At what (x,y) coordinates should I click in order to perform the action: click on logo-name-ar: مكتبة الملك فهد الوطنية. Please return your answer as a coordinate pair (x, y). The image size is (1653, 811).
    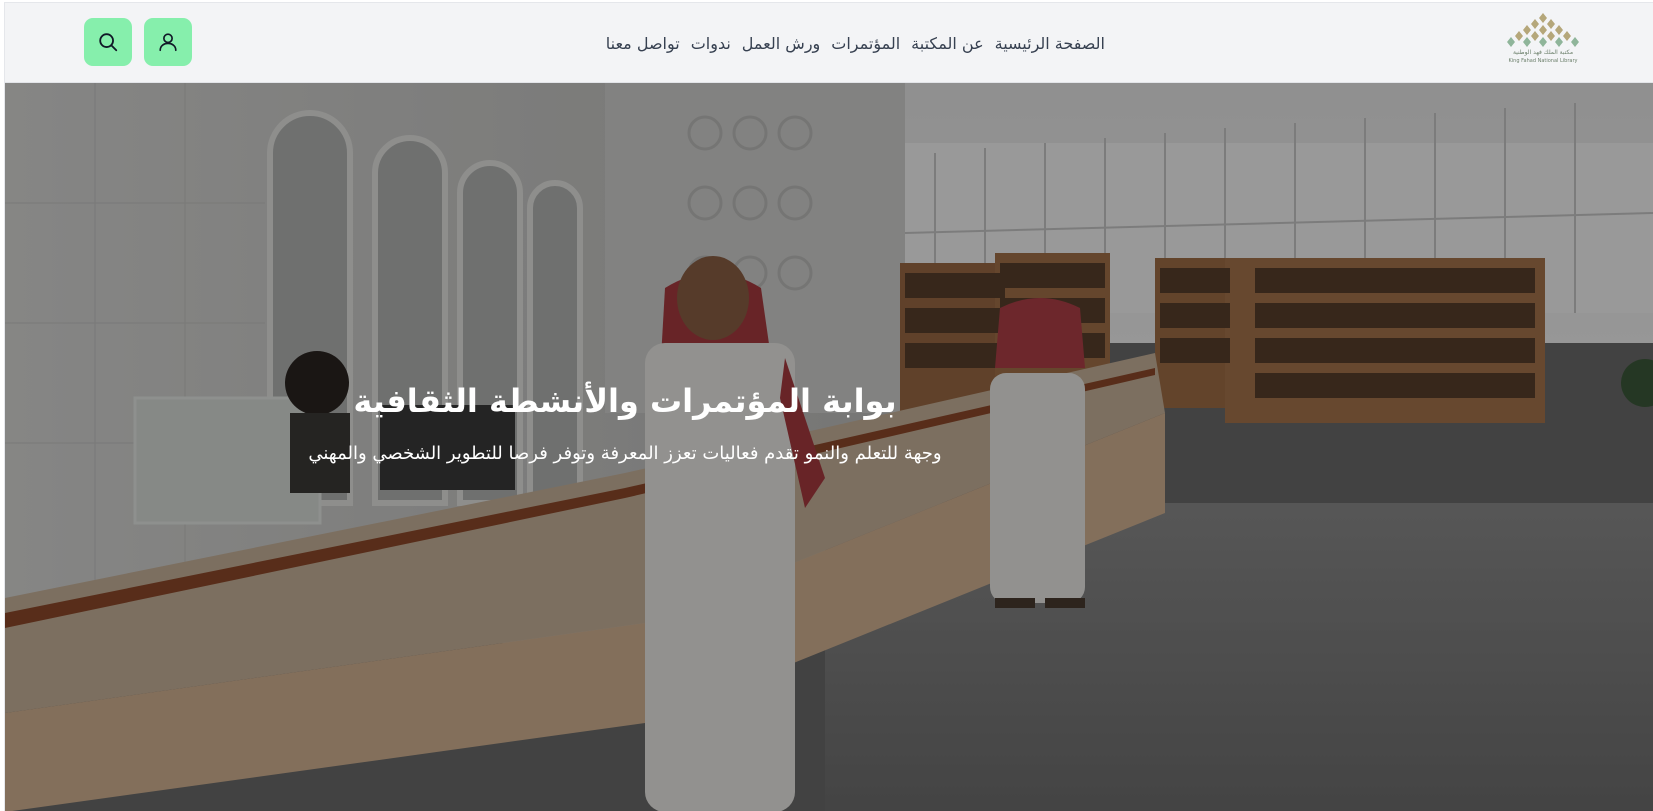
    Looking at the image, I should click on (1543, 52).